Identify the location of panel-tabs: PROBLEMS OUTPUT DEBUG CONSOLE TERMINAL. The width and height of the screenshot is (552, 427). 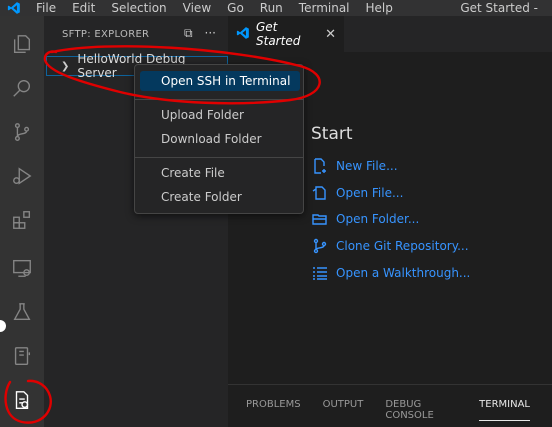
(390, 403).